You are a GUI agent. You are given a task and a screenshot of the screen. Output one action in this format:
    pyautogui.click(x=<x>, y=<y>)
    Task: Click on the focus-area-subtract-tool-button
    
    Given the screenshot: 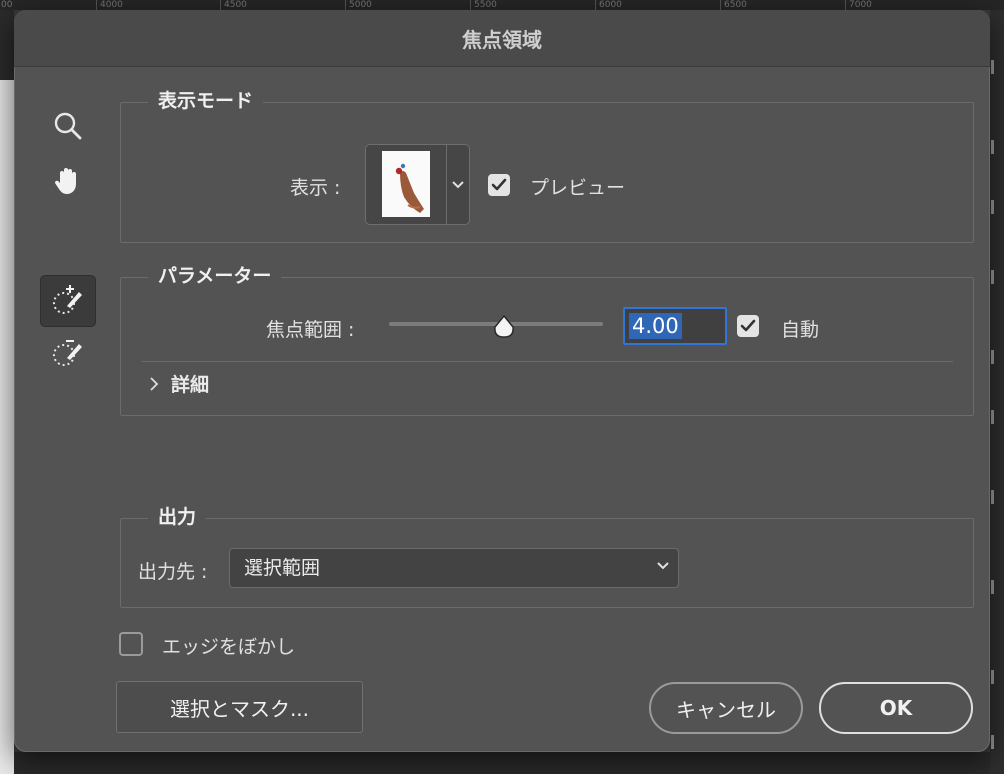 What is the action you would take?
    pyautogui.click(x=68, y=353)
    